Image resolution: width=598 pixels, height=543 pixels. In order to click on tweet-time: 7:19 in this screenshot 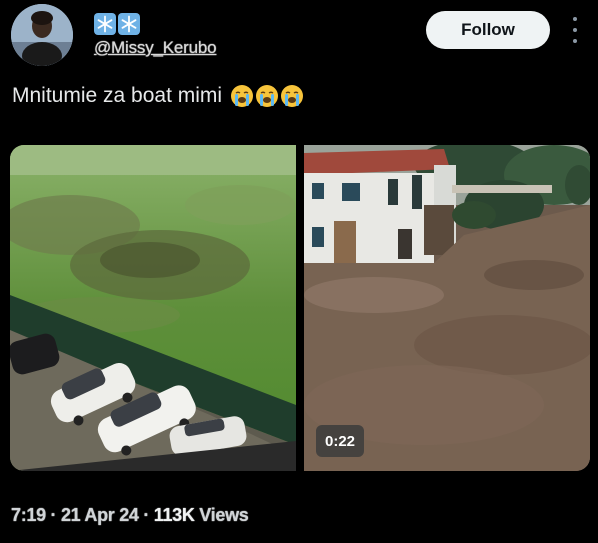, I will do `click(28, 515)`.